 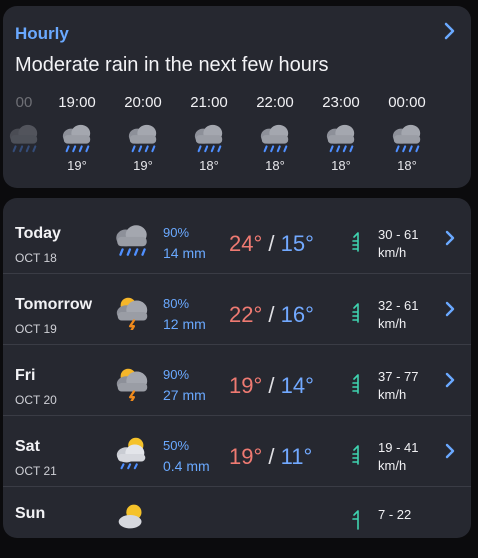 What do you see at coordinates (341, 102) in the screenshot?
I see `hour-time: 23:00` at bounding box center [341, 102].